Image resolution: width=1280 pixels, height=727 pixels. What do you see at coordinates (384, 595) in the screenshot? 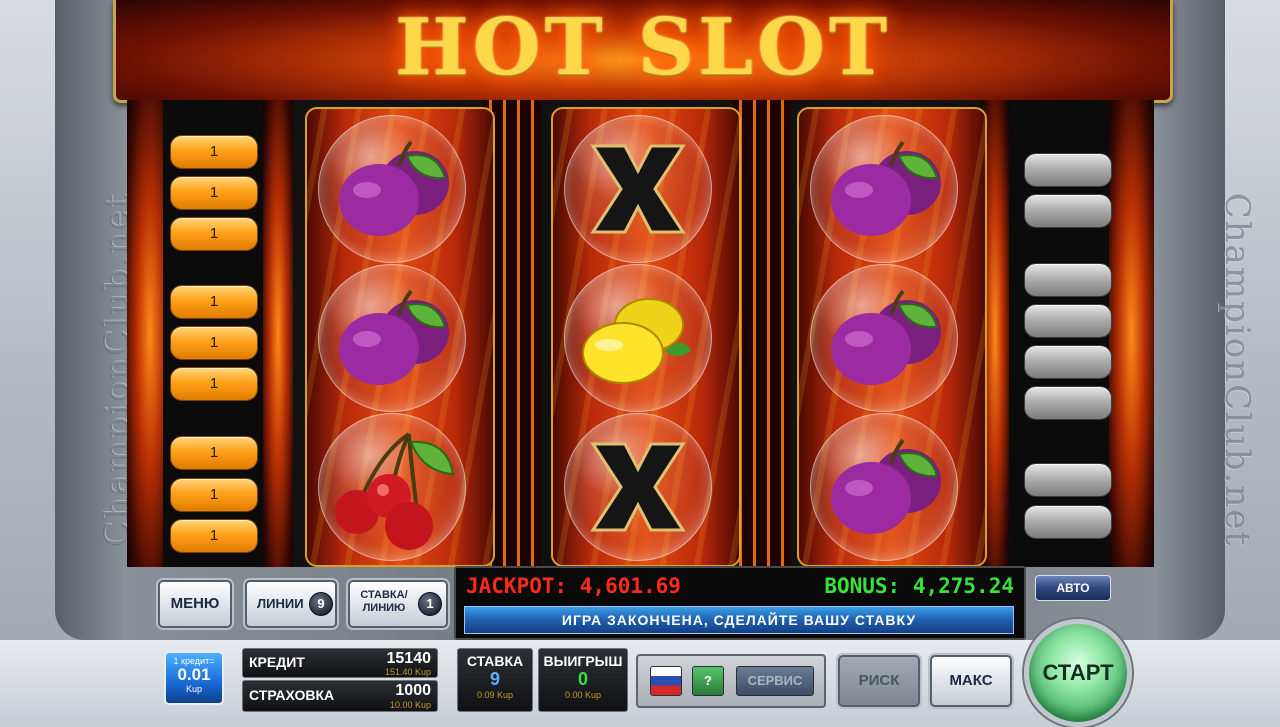
I see `bet-label-line-1: СТАВКА/` at bounding box center [384, 595].